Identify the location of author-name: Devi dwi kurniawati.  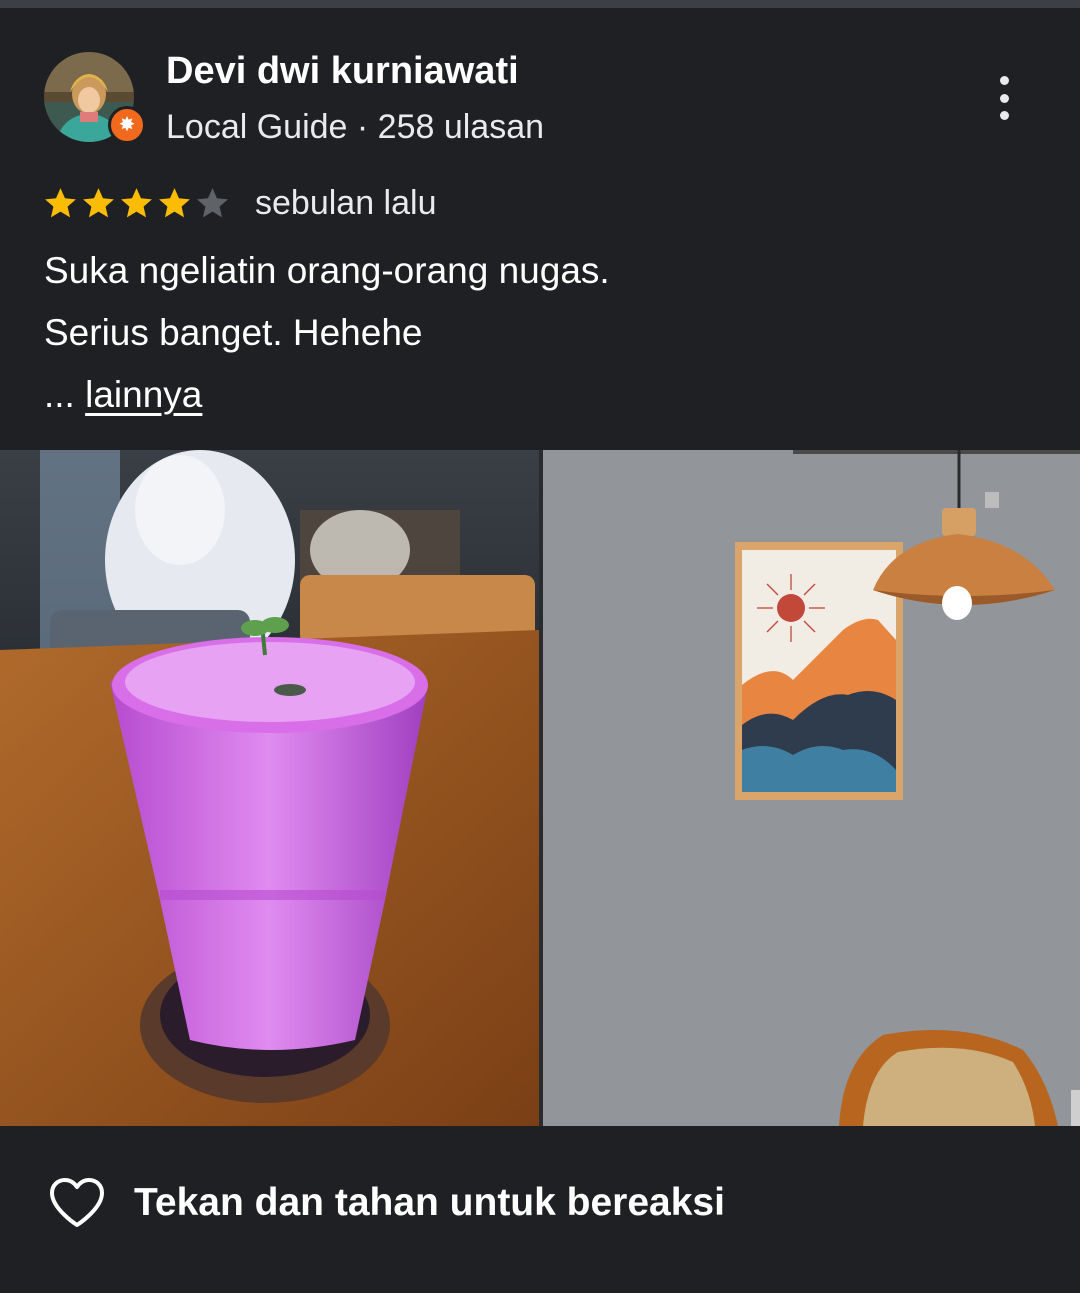
(342, 71).